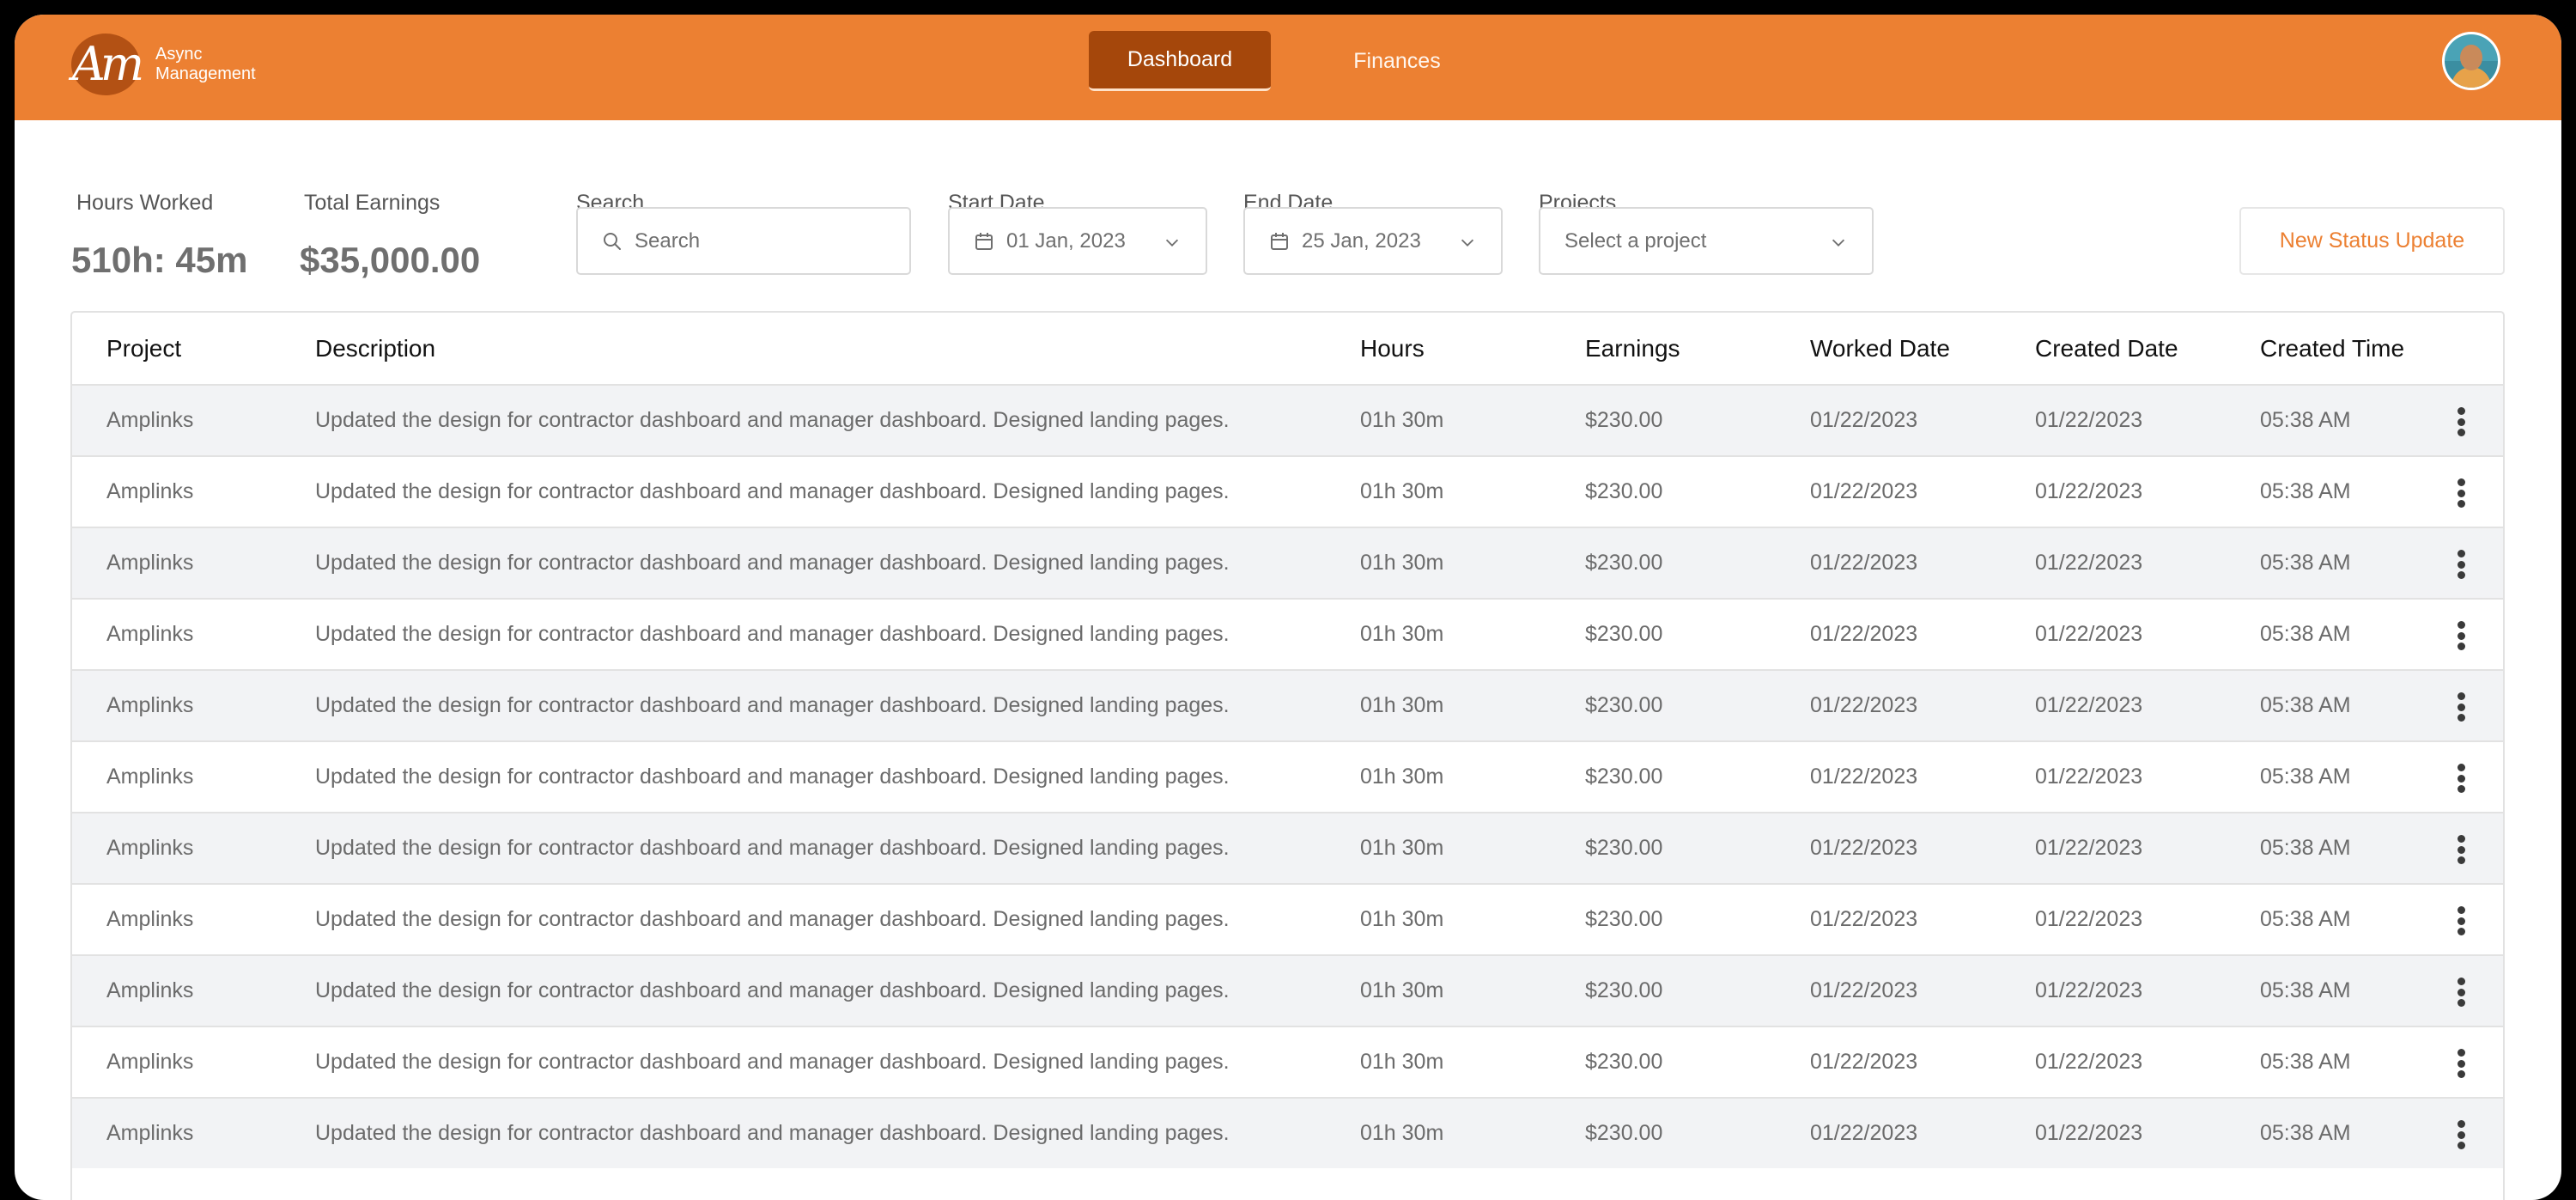 This screenshot has width=2576, height=1200. Describe the element at coordinates (390, 260) in the screenshot. I see `total-earnings-value: $35,000.00` at that location.